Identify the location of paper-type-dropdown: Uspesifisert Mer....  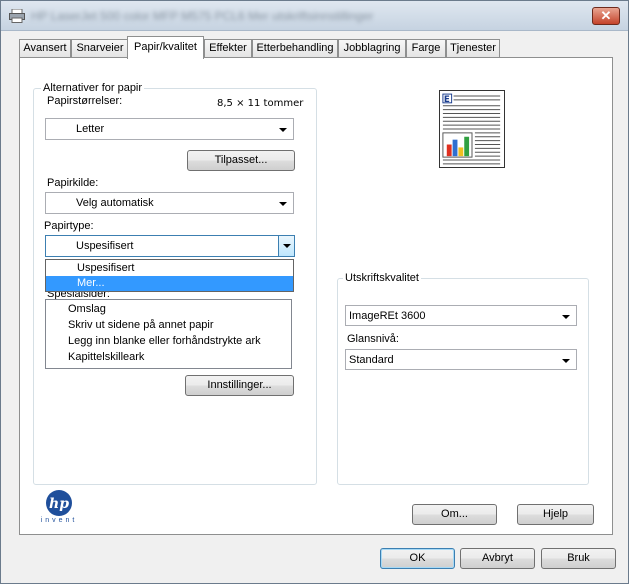
(169, 275).